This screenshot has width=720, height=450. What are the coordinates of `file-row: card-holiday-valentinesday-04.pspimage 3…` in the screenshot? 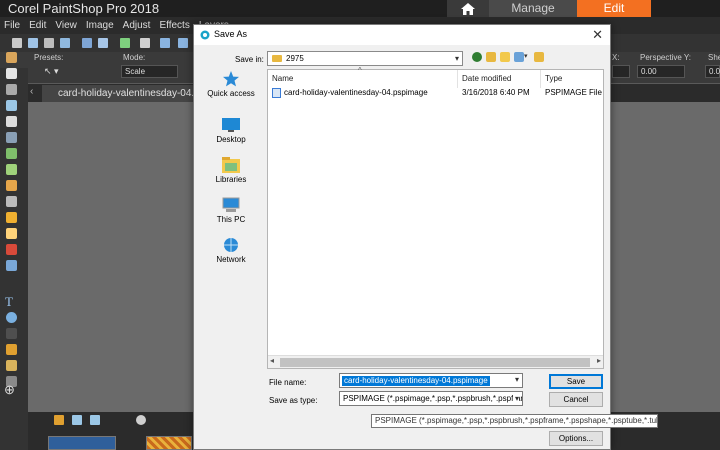 It's located at (435, 93).